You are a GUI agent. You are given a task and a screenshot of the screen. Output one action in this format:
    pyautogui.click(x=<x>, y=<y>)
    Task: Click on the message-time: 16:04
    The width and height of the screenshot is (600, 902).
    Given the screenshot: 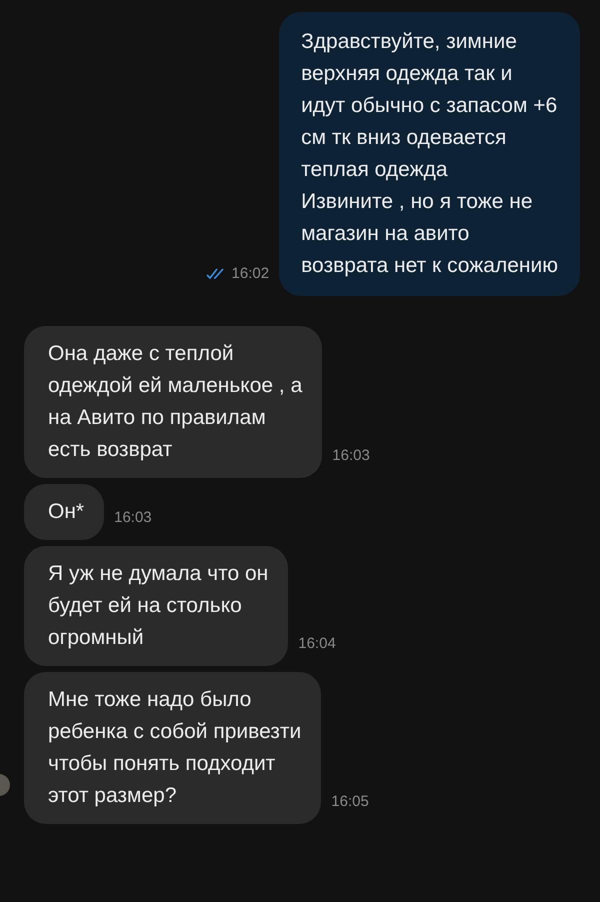 What is the action you would take?
    pyautogui.click(x=317, y=643)
    